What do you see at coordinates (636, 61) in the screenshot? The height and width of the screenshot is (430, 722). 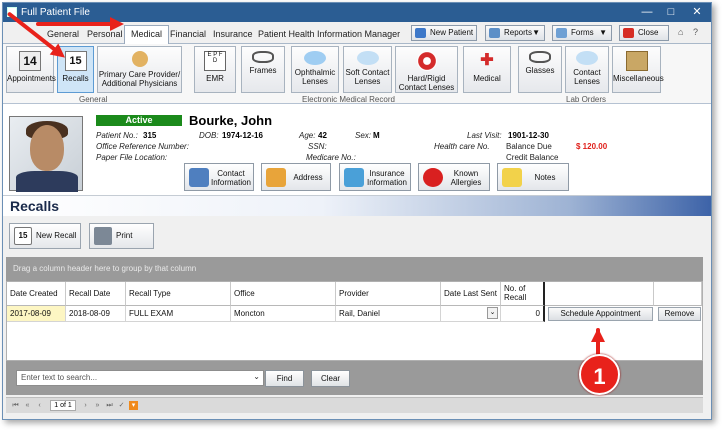 I see `box-icon` at bounding box center [636, 61].